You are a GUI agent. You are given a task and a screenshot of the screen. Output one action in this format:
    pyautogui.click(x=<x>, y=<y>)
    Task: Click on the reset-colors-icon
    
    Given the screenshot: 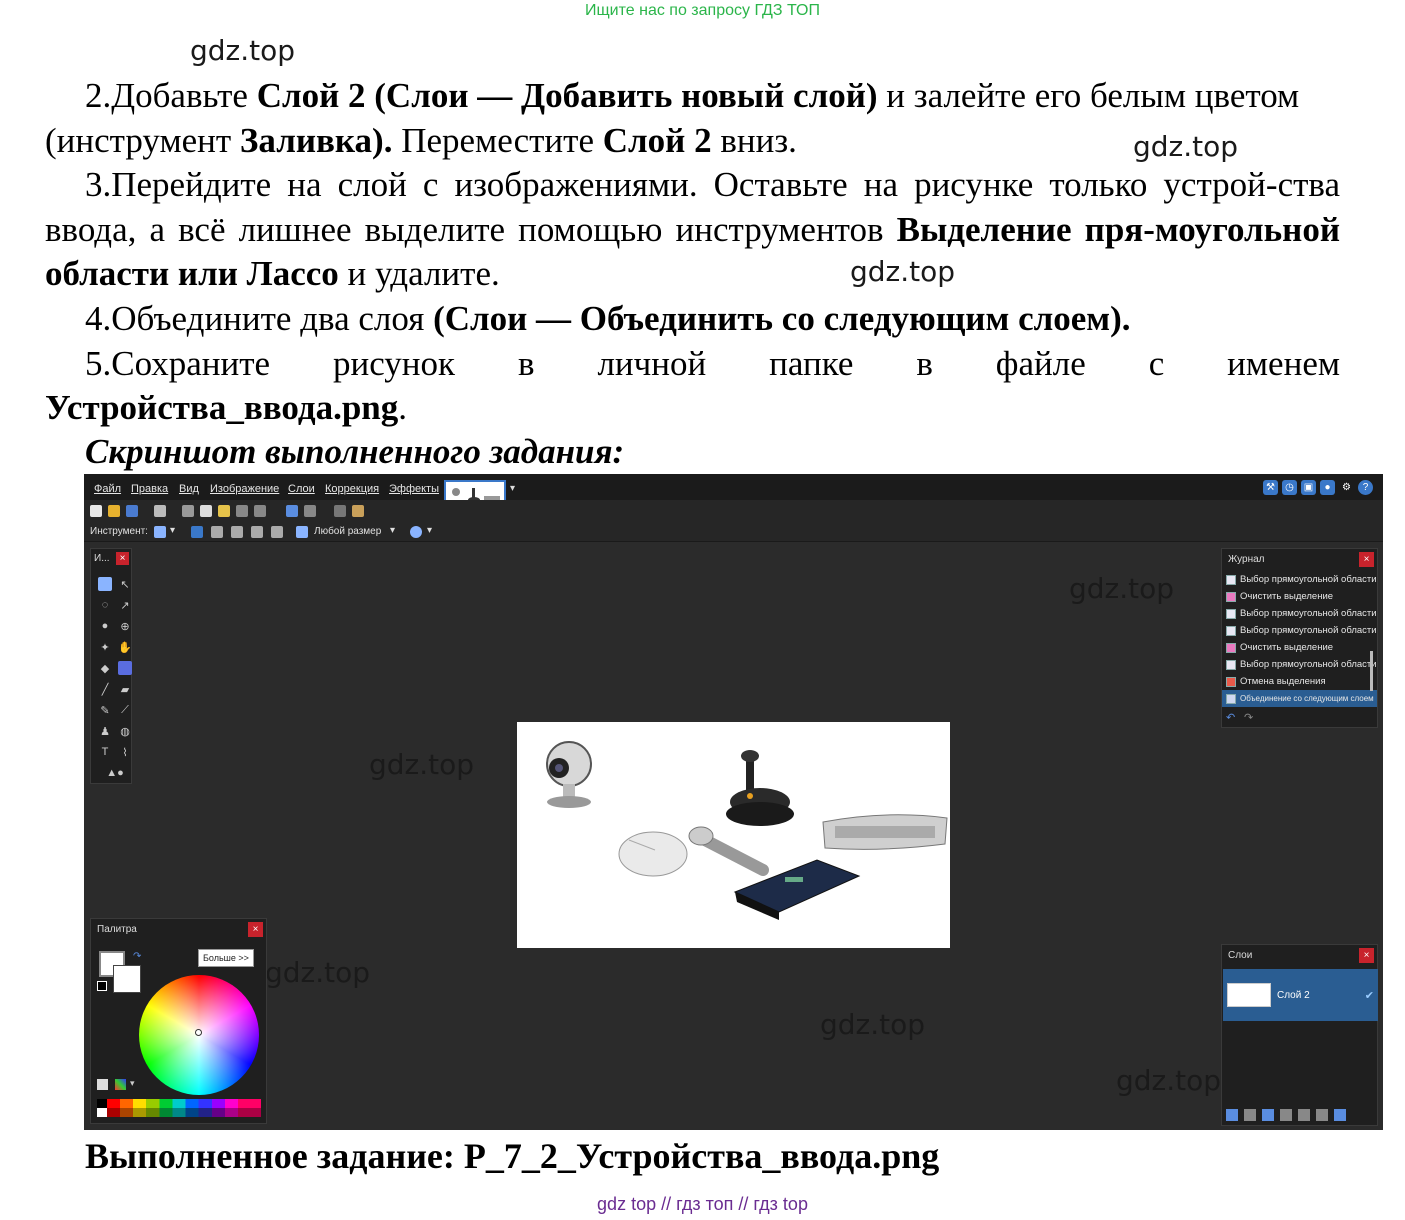 What is the action you would take?
    pyautogui.click(x=102, y=986)
    